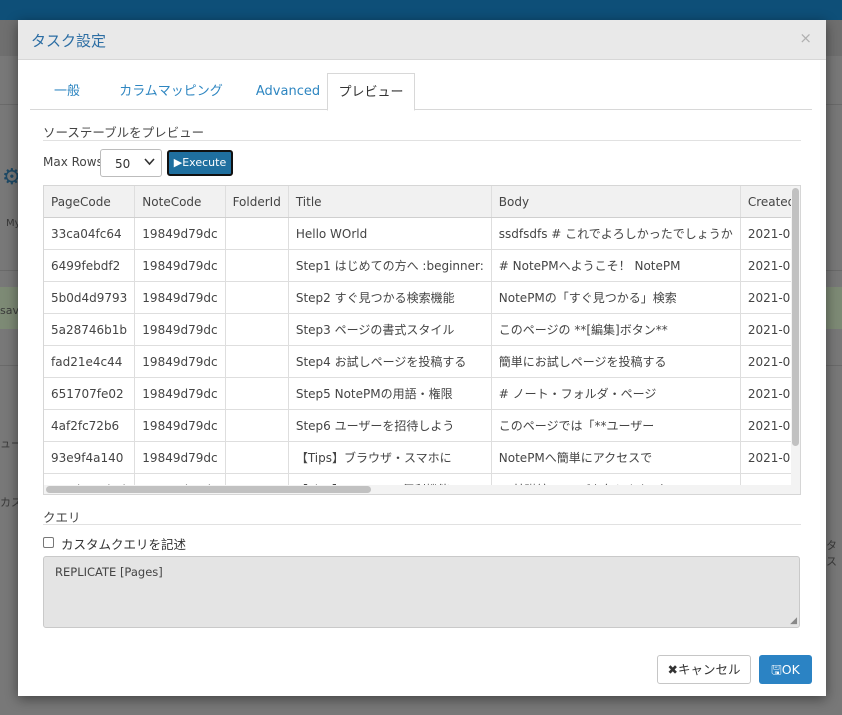 The height and width of the screenshot is (715, 842). Describe the element at coordinates (616, 393) in the screenshot. I see `table-cell: # ノート・フォルダ・ページ` at that location.